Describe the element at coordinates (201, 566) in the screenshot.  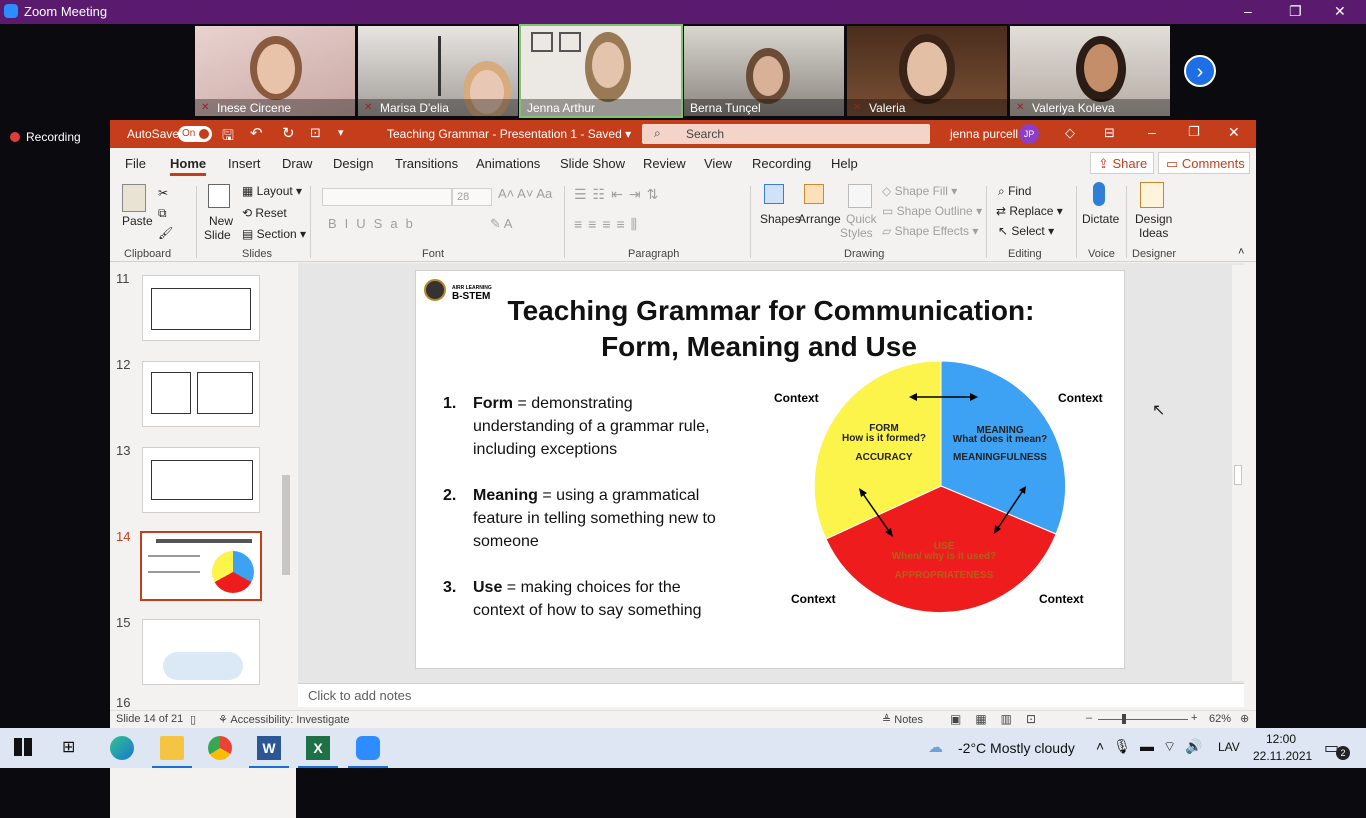
I see `slide-thumbnail-selected` at that location.